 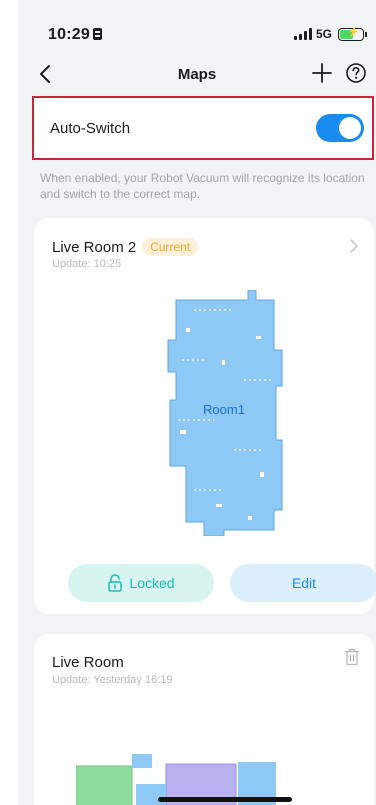 I want to click on current-badge: Current, so click(x=170, y=247).